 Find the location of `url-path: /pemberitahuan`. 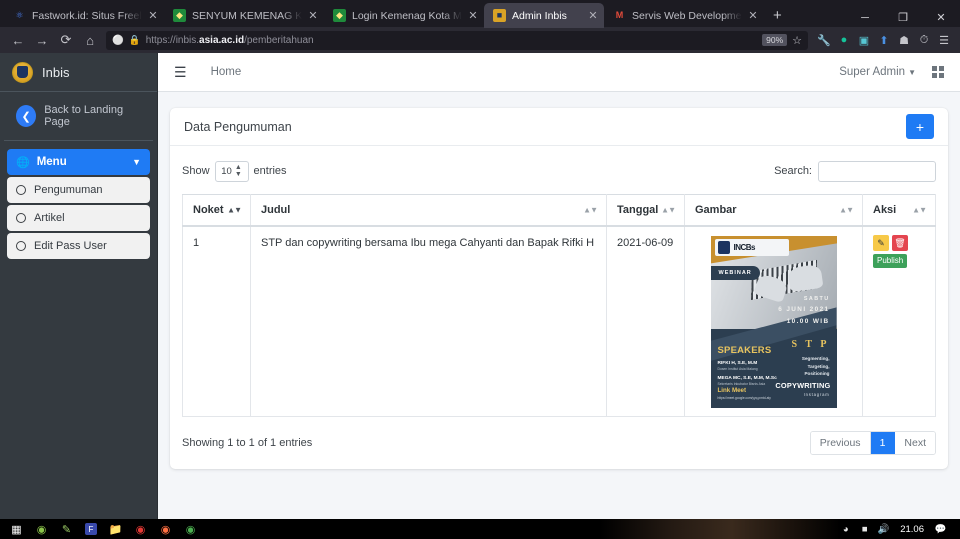

url-path: /pemberitahuan is located at coordinates (279, 40).